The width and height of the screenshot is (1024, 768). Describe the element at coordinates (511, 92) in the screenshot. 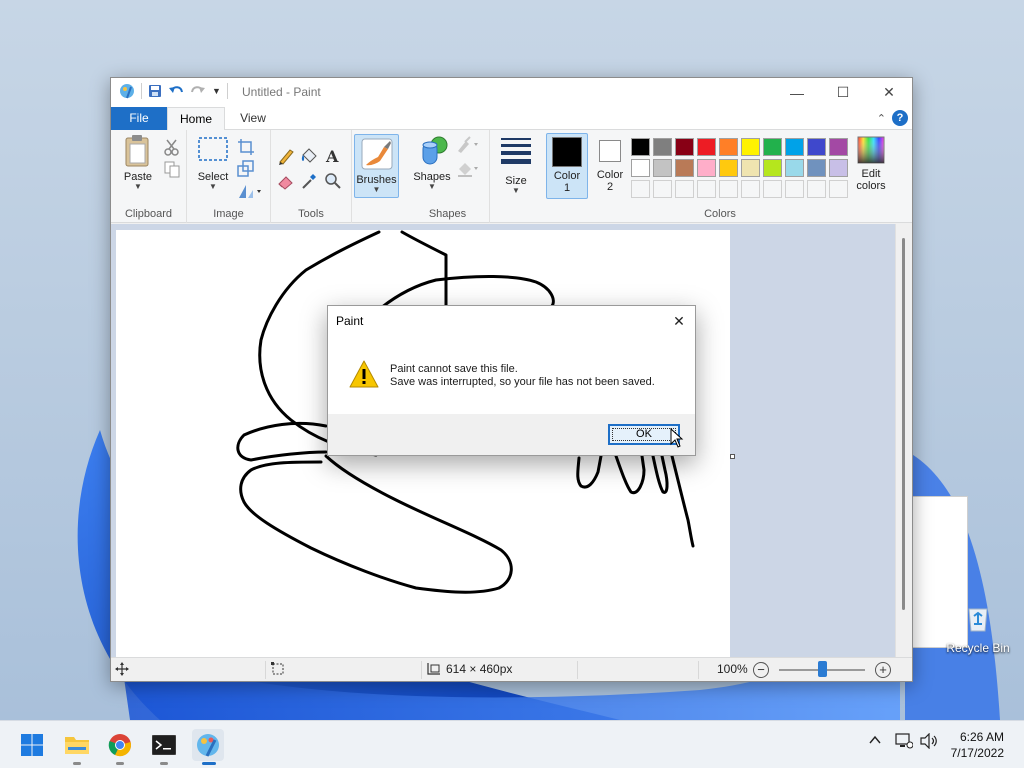

I see `title-bar: ▼ Untitled - Paint — ☐ ✕` at that location.